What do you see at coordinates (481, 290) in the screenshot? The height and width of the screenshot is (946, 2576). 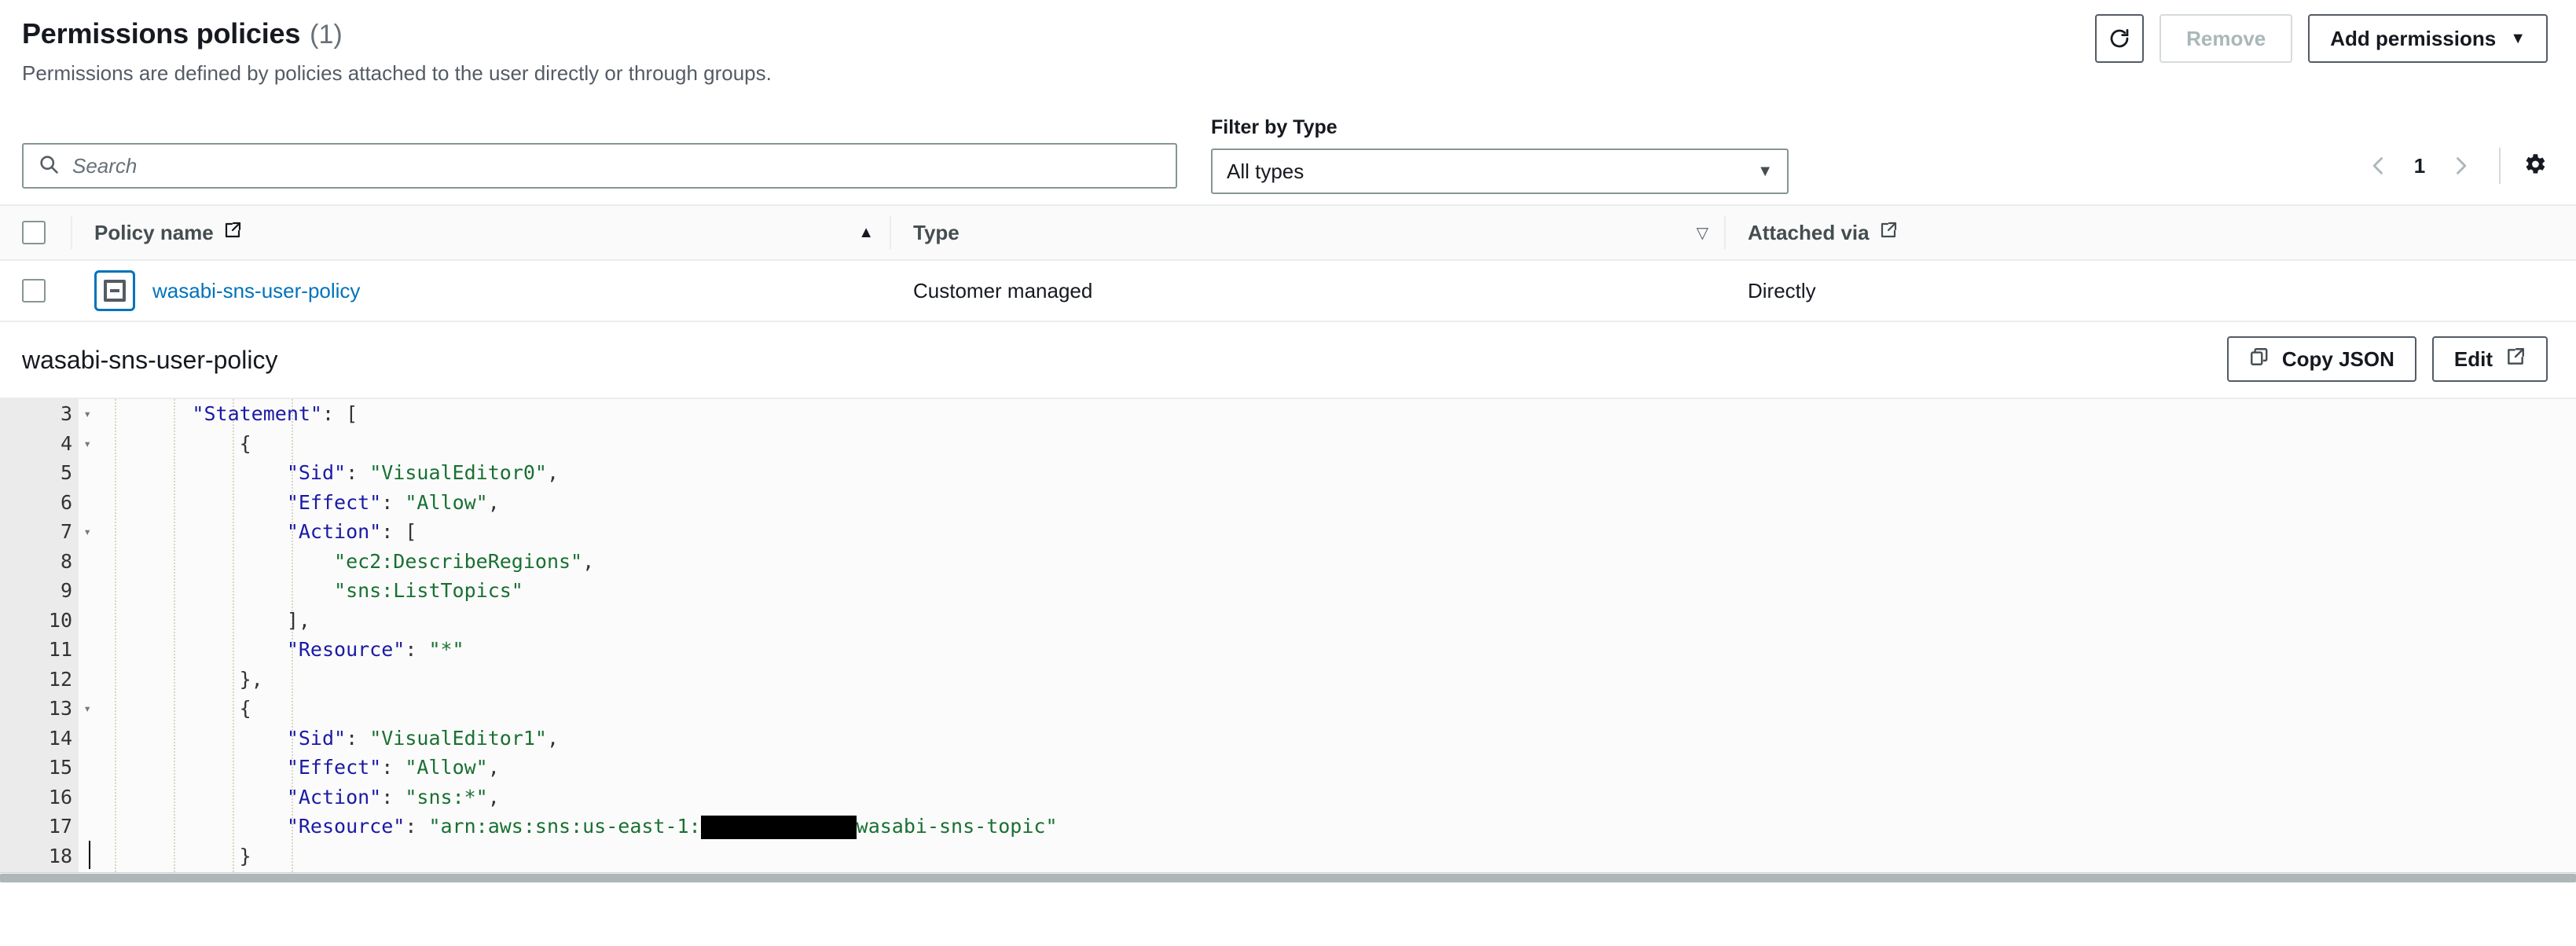 I see `cell-policy-name: wasabi-sns-user-policy` at bounding box center [481, 290].